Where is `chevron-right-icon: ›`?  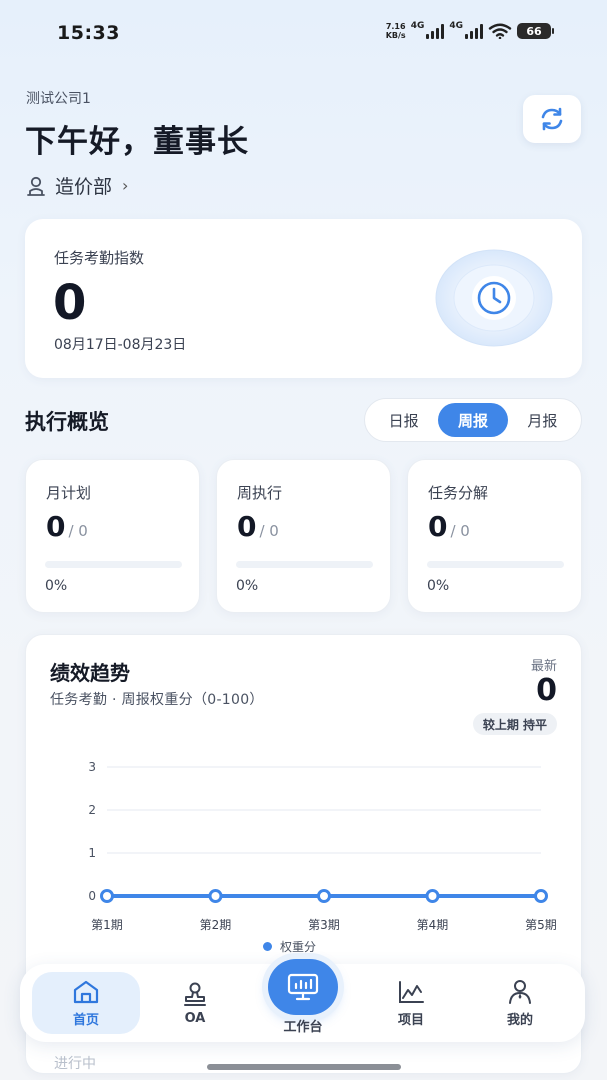
chevron-right-icon: › is located at coordinates (125, 185).